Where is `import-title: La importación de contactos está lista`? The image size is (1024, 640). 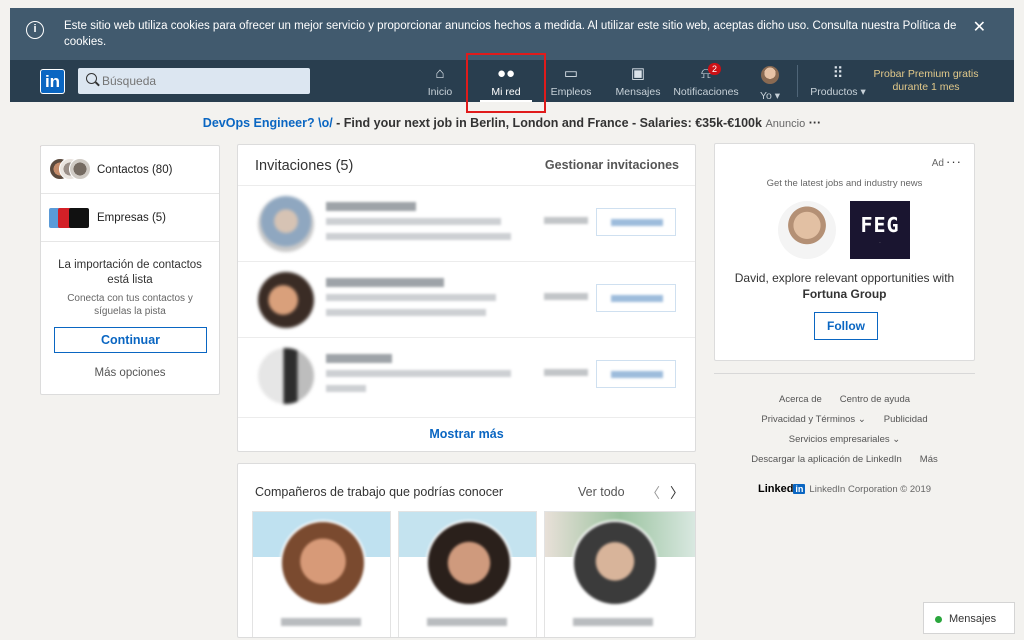 import-title: La importación de contactos está lista is located at coordinates (130, 272).